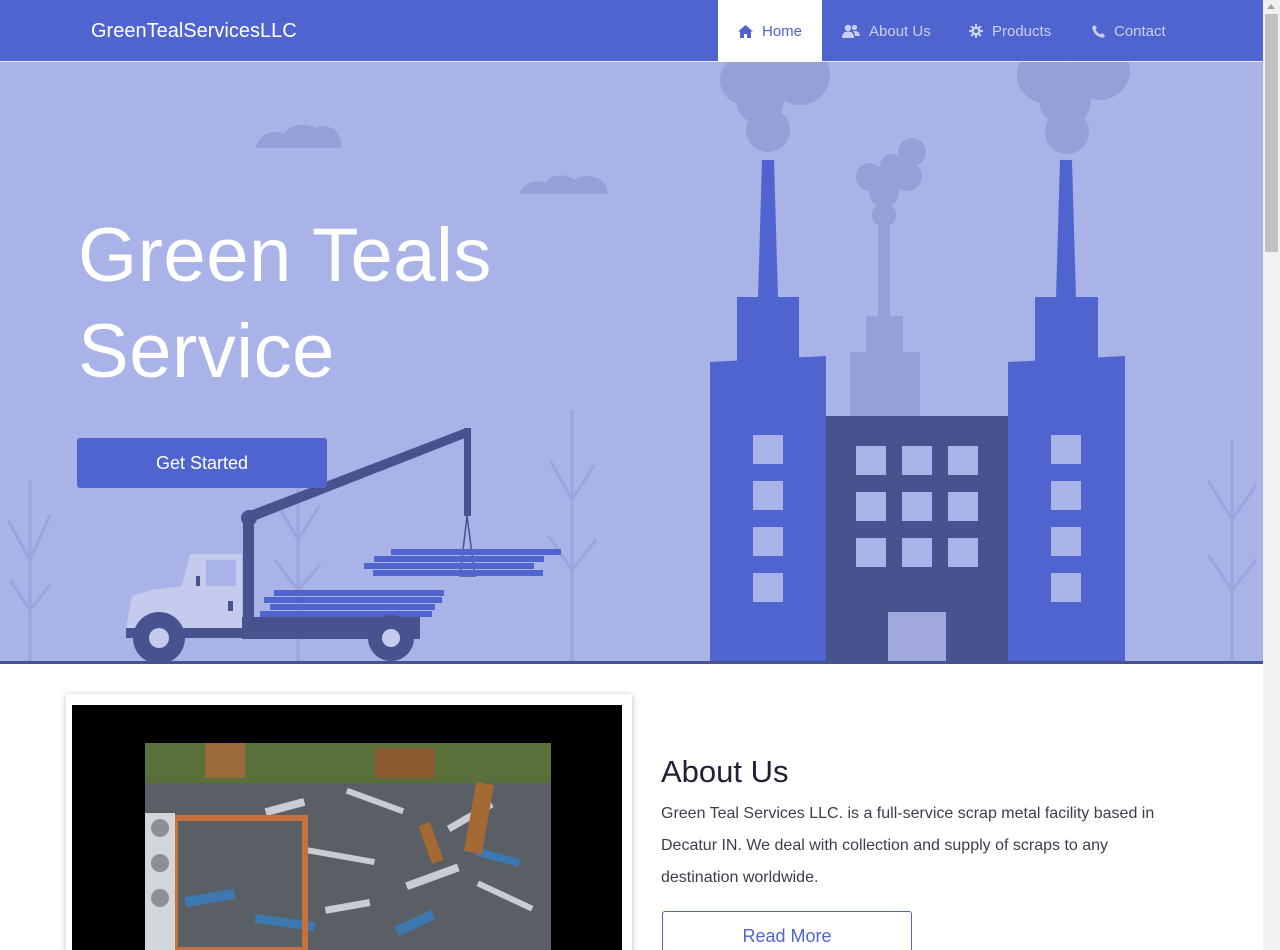 This screenshot has height=950, width=1280. What do you see at coordinates (348, 846) in the screenshot?
I see `scrapyard-video-thumbnail` at bounding box center [348, 846].